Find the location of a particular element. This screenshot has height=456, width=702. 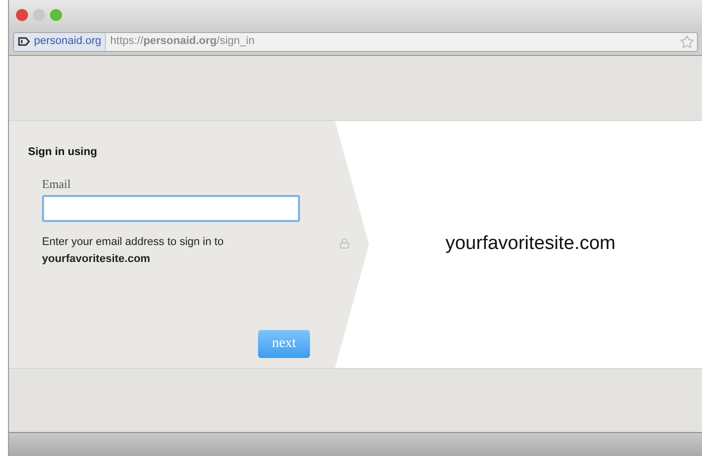

sign-in-hint: Enter your email address to sign in to yourfavoritesite.com is located at coordinates (133, 250).